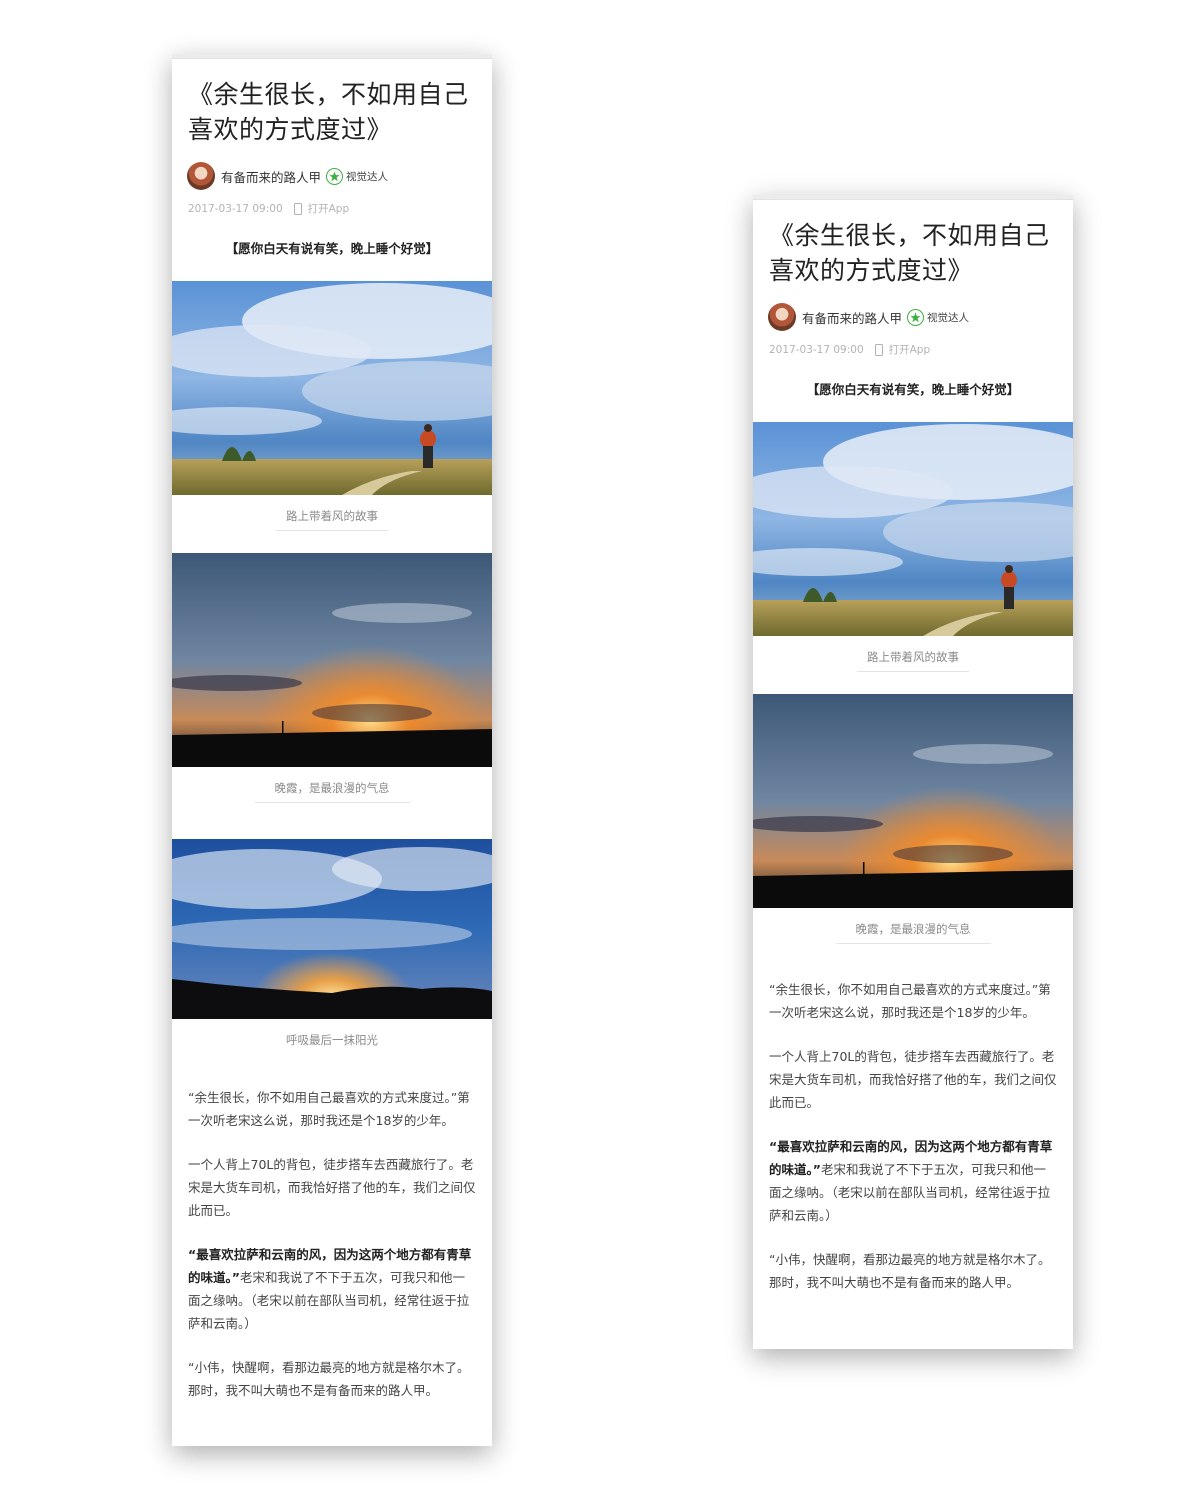 Image resolution: width=1200 pixels, height=1500 pixels. I want to click on photo-caption: 呼吸最后一抹阳光, so click(332, 1040).